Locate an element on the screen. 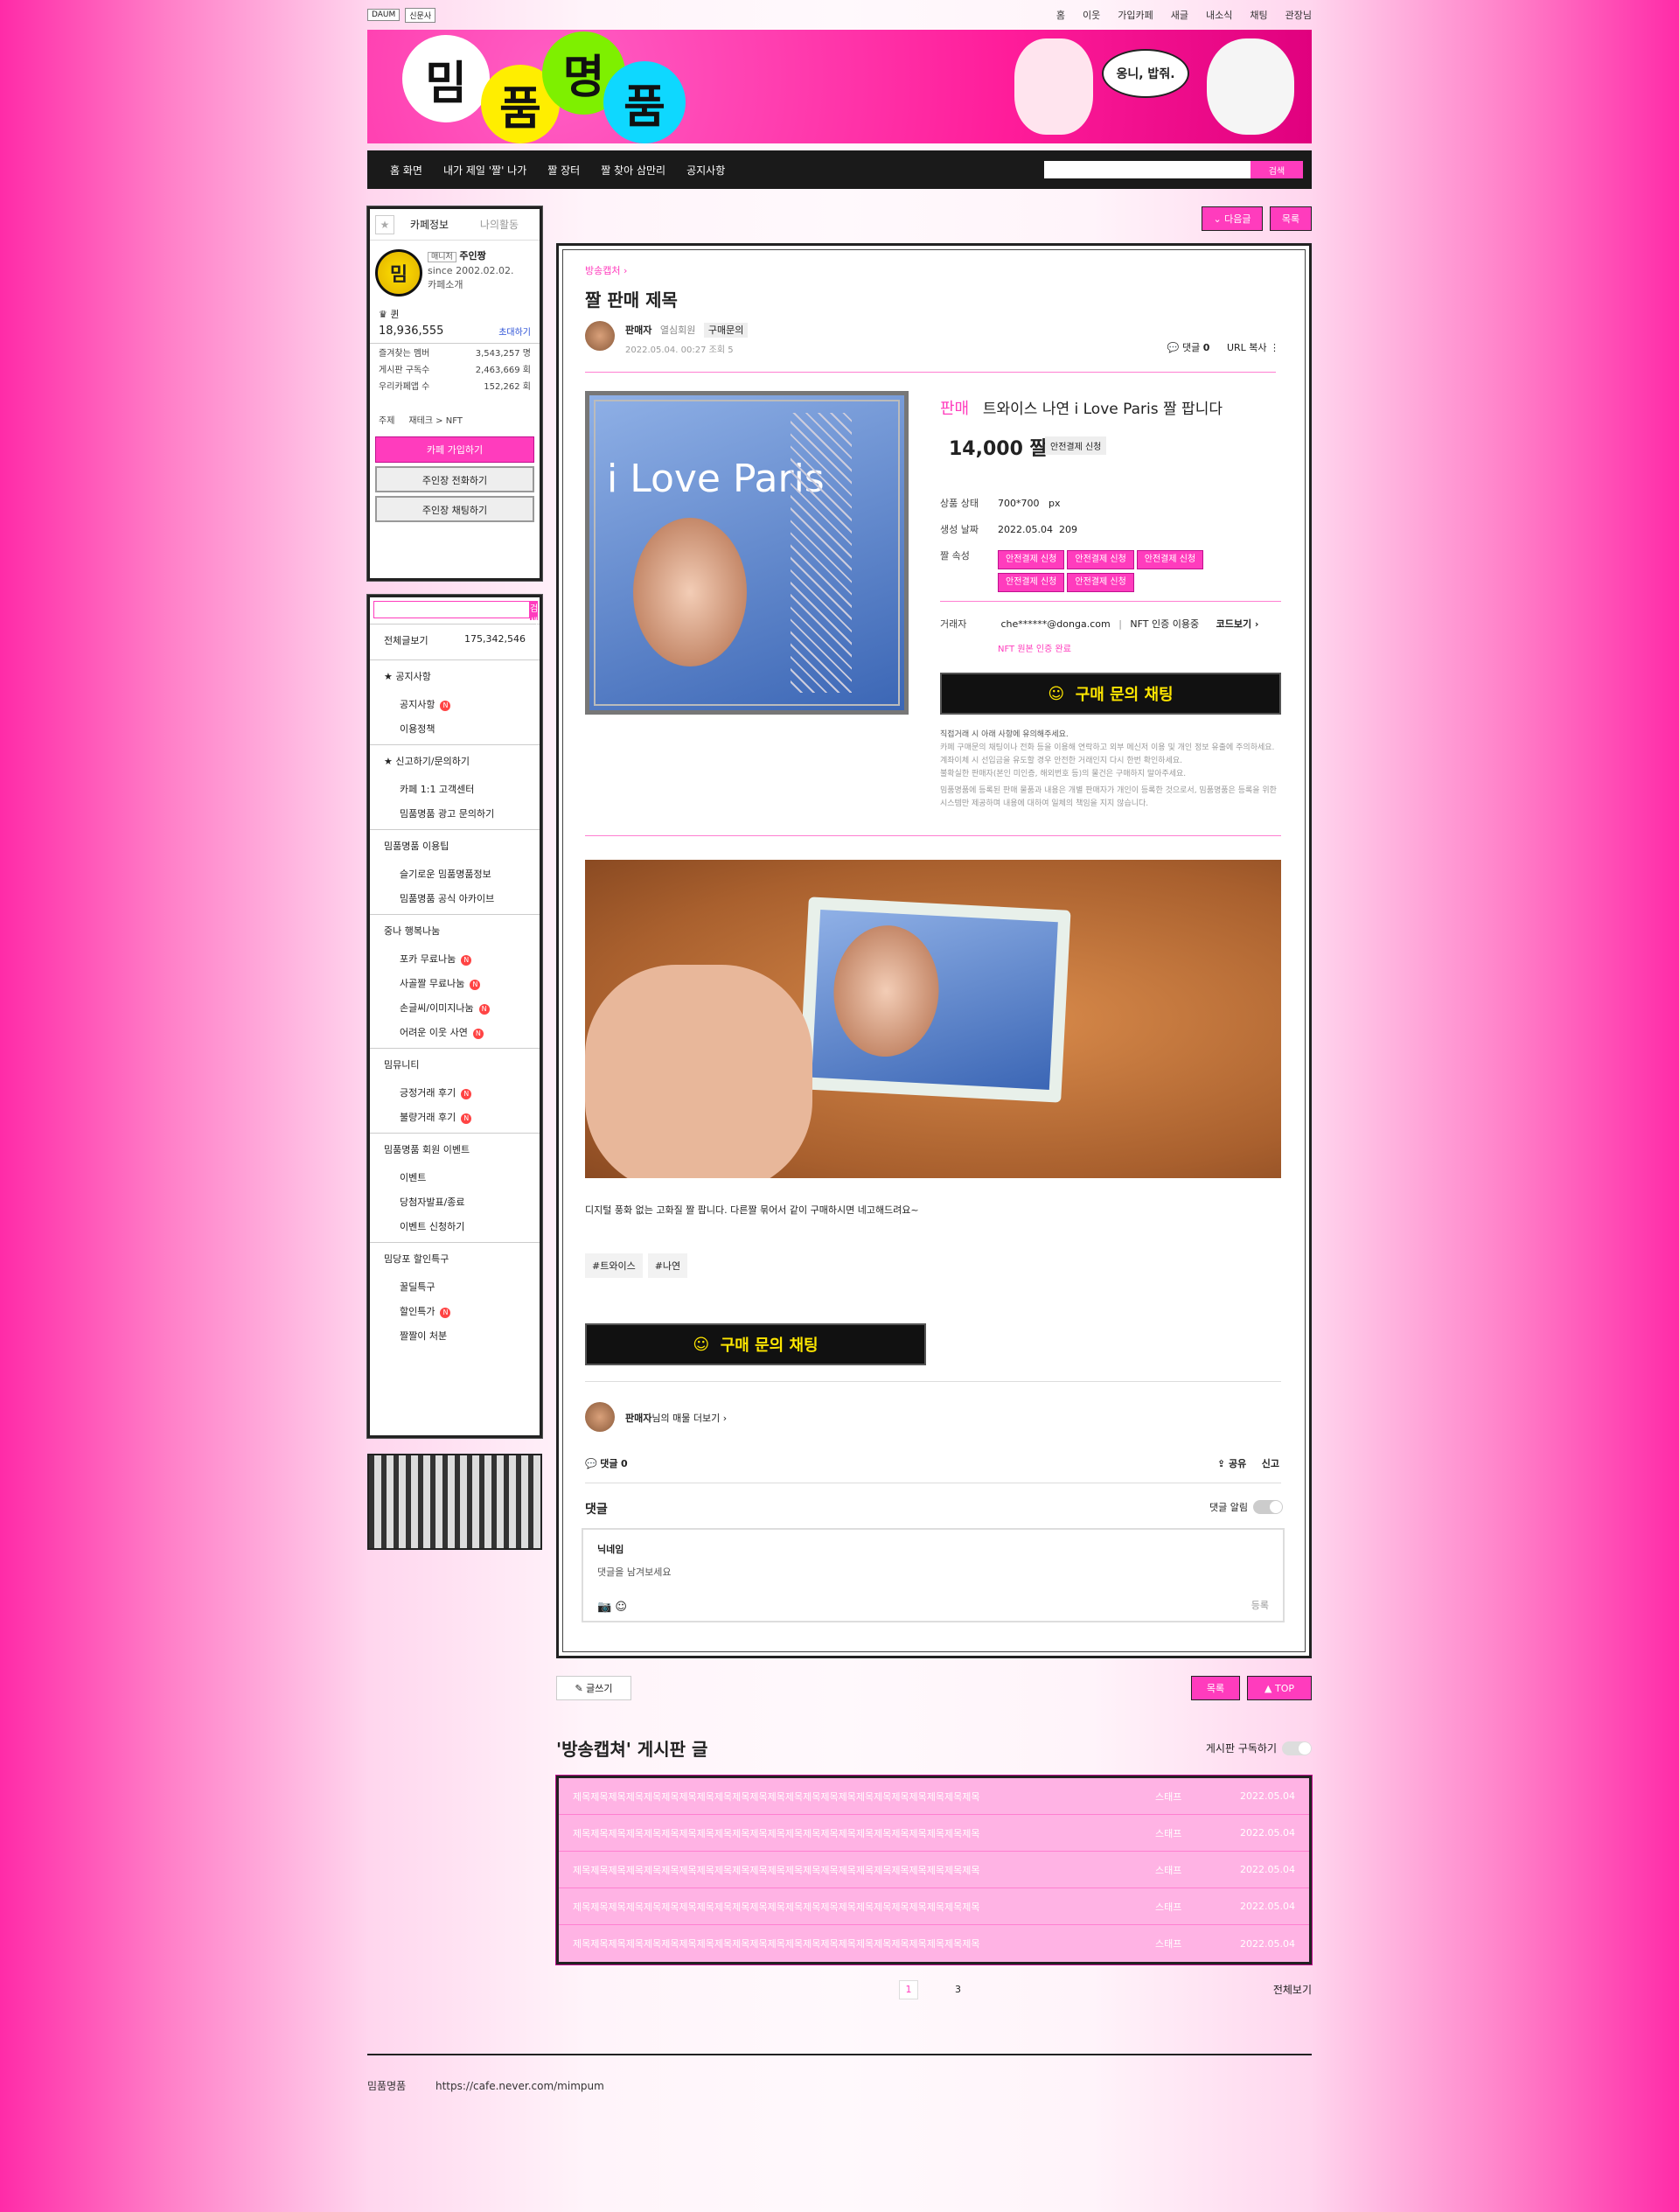  product-image: i Love Paris is located at coordinates (747, 553).